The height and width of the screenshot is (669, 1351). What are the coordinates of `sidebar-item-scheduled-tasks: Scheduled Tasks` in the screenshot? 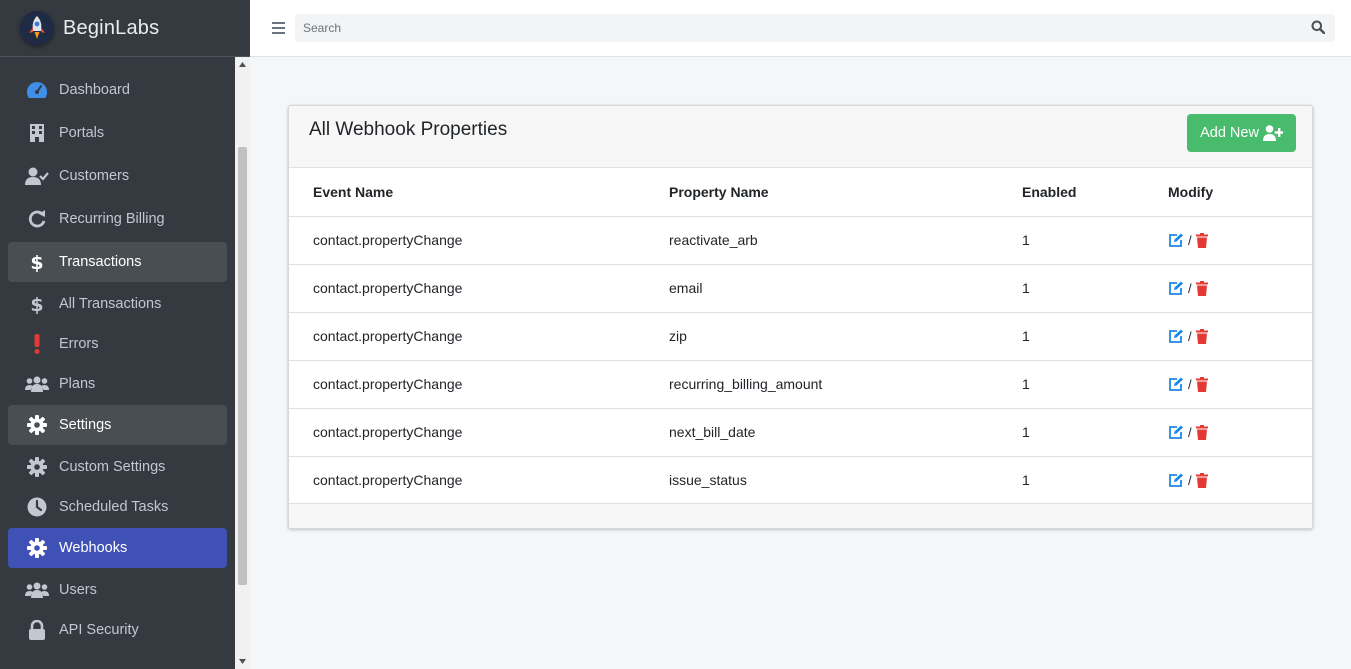 It's located at (117, 506).